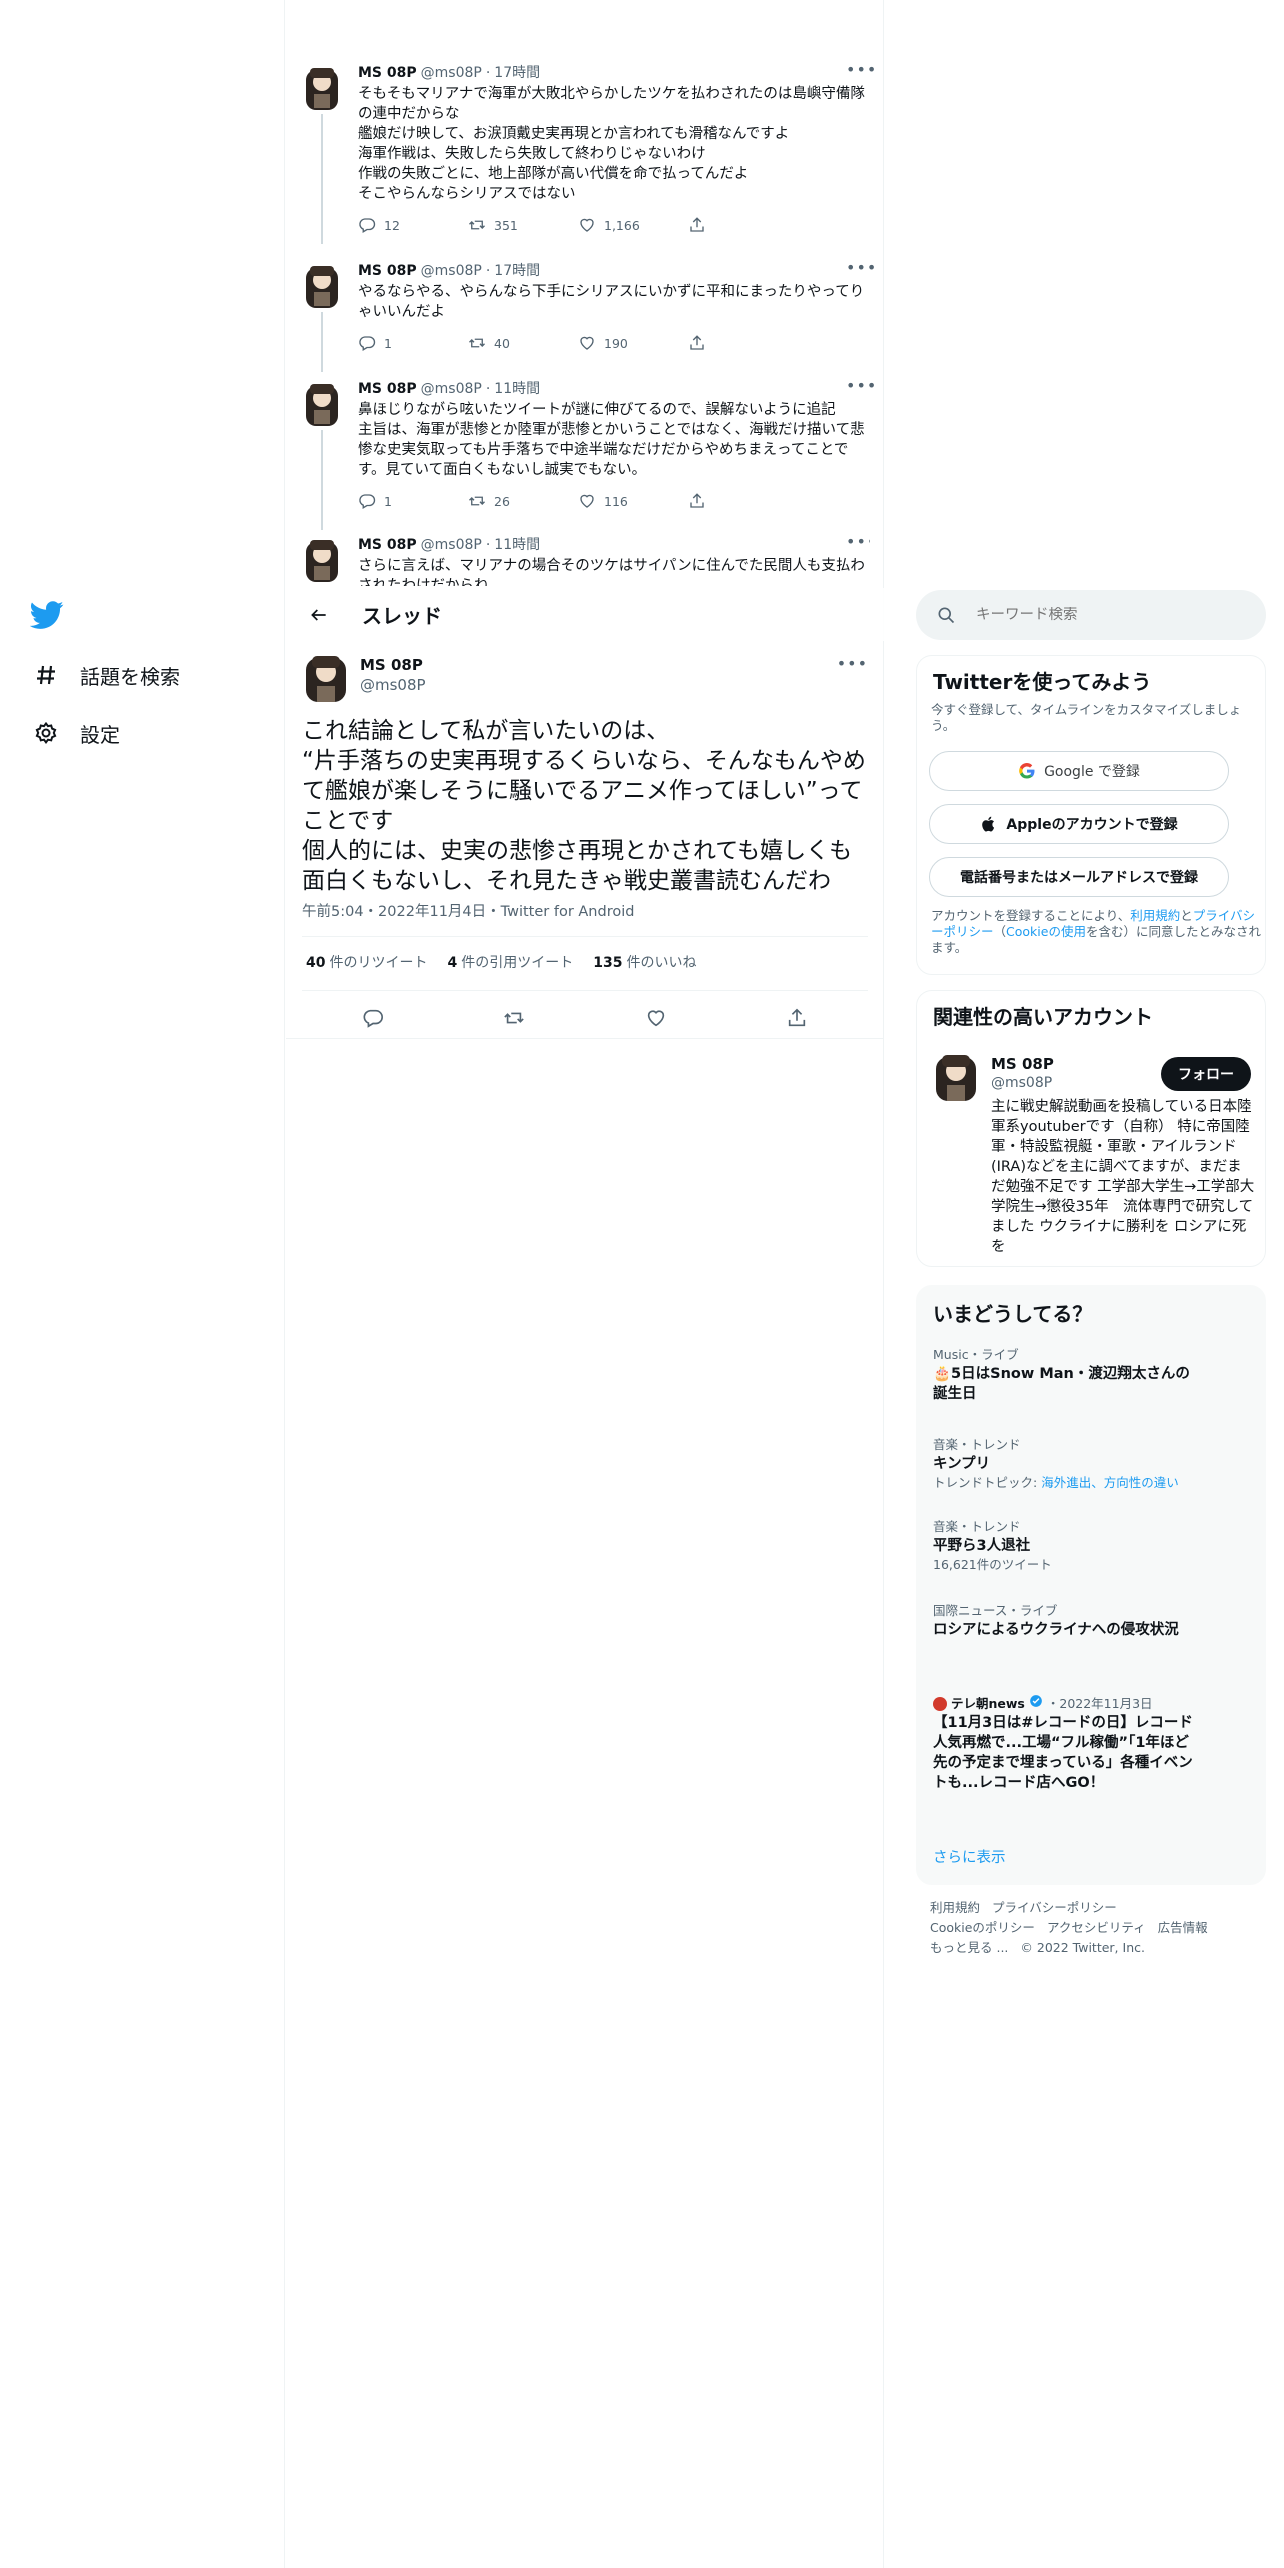 Image resolution: width=1284 pixels, height=2568 pixels. I want to click on back-arrow-icon, so click(319, 615).